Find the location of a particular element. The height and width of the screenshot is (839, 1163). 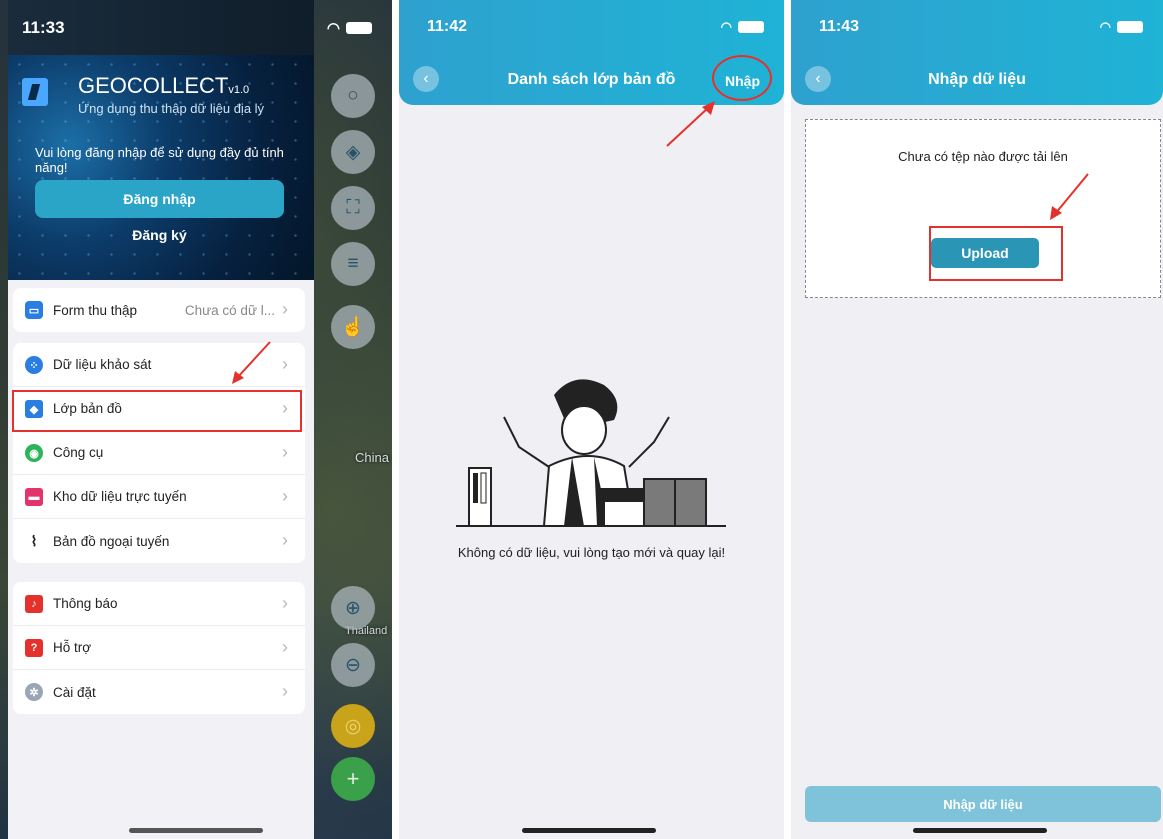

eye-icon: ◉ is located at coordinates (34, 453).